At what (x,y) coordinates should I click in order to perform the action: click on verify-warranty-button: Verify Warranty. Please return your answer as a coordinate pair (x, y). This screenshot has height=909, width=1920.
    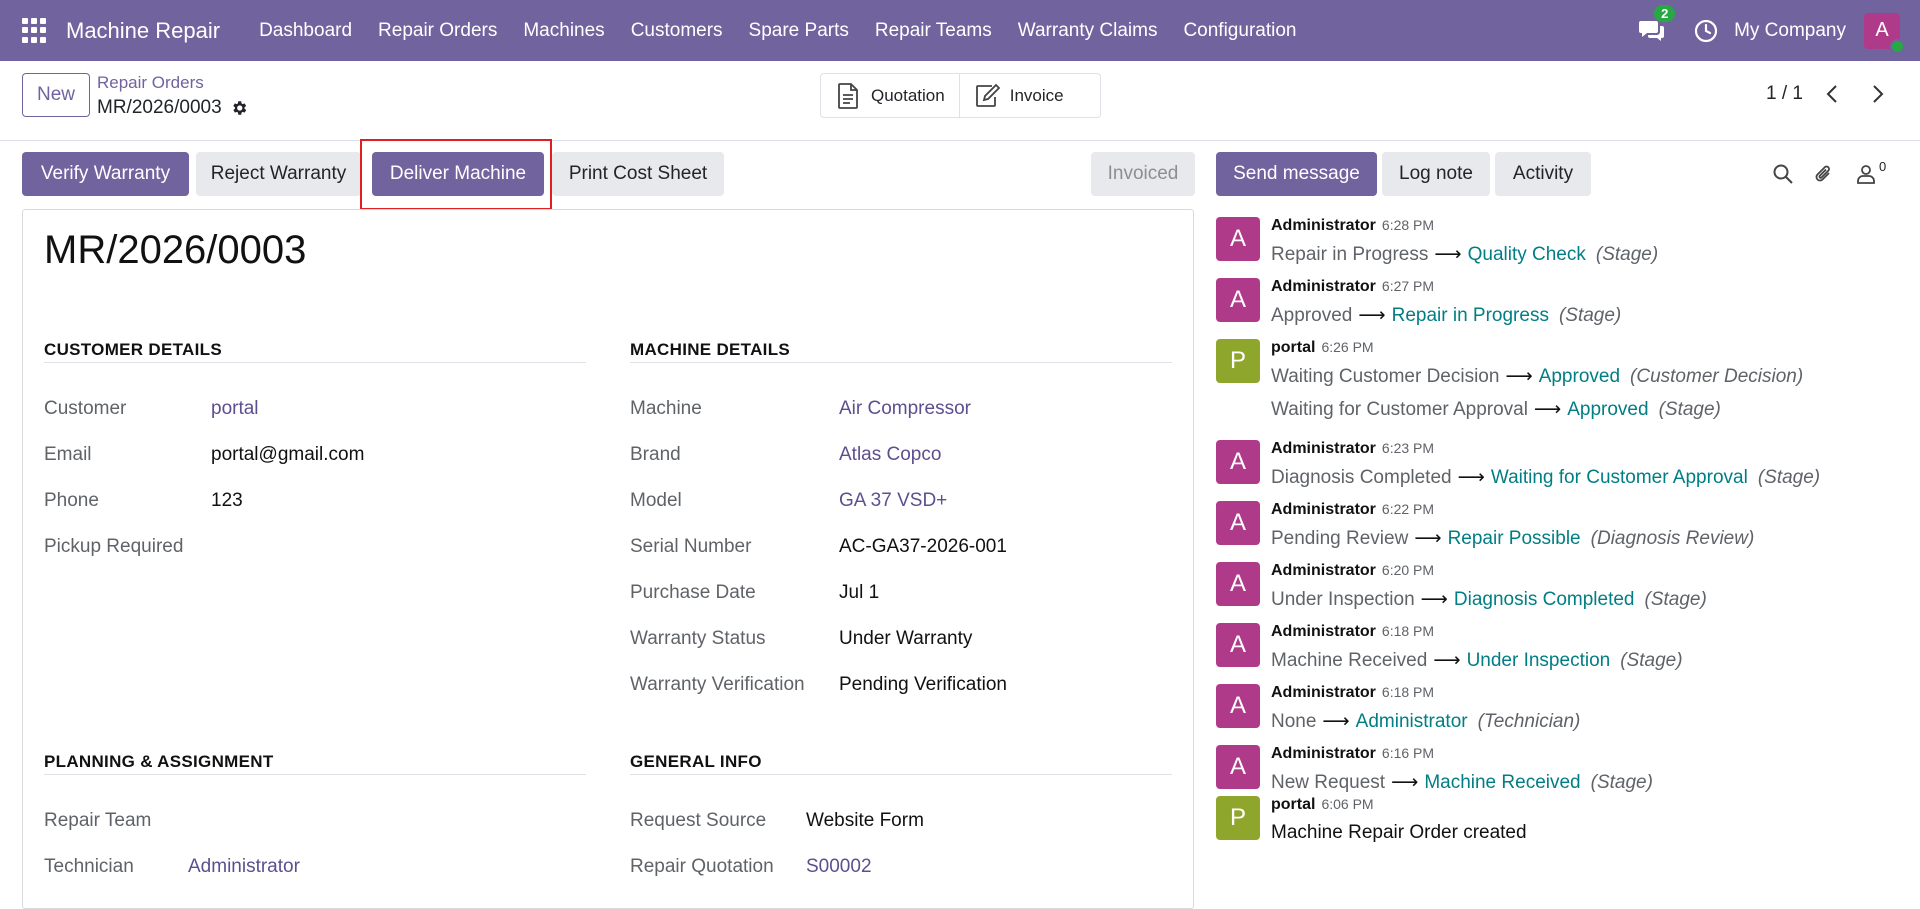
    Looking at the image, I should click on (105, 174).